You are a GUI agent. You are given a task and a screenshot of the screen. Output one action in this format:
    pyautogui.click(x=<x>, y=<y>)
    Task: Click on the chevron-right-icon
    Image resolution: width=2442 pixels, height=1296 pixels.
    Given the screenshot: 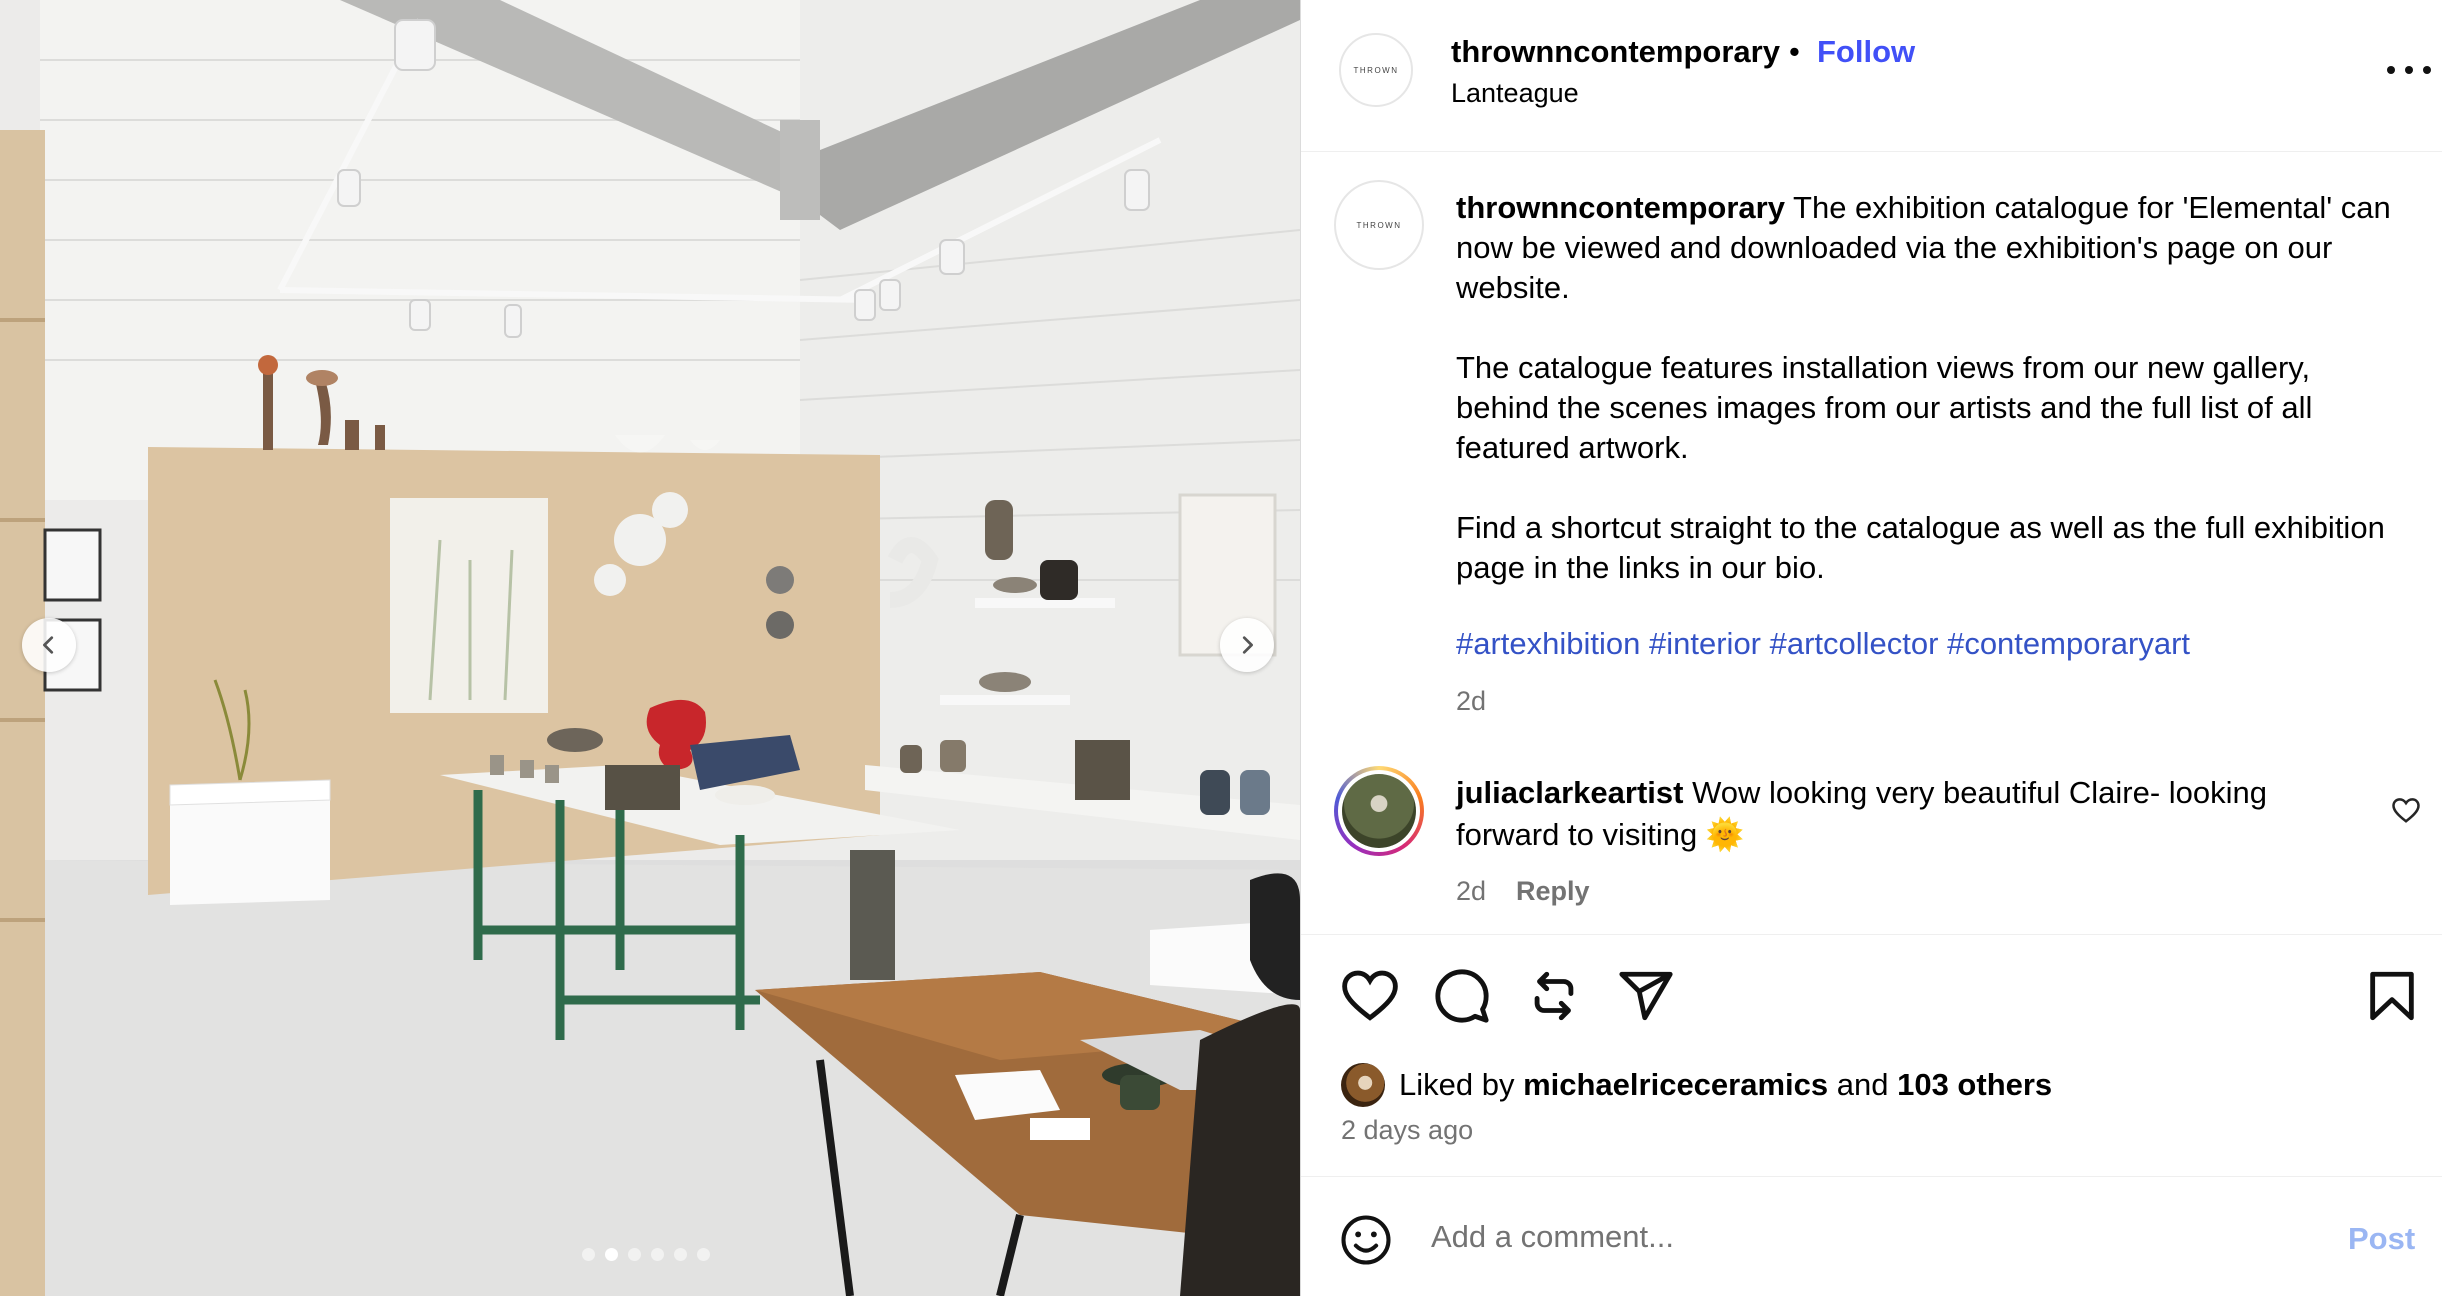 What is the action you would take?
    pyautogui.click(x=1247, y=645)
    